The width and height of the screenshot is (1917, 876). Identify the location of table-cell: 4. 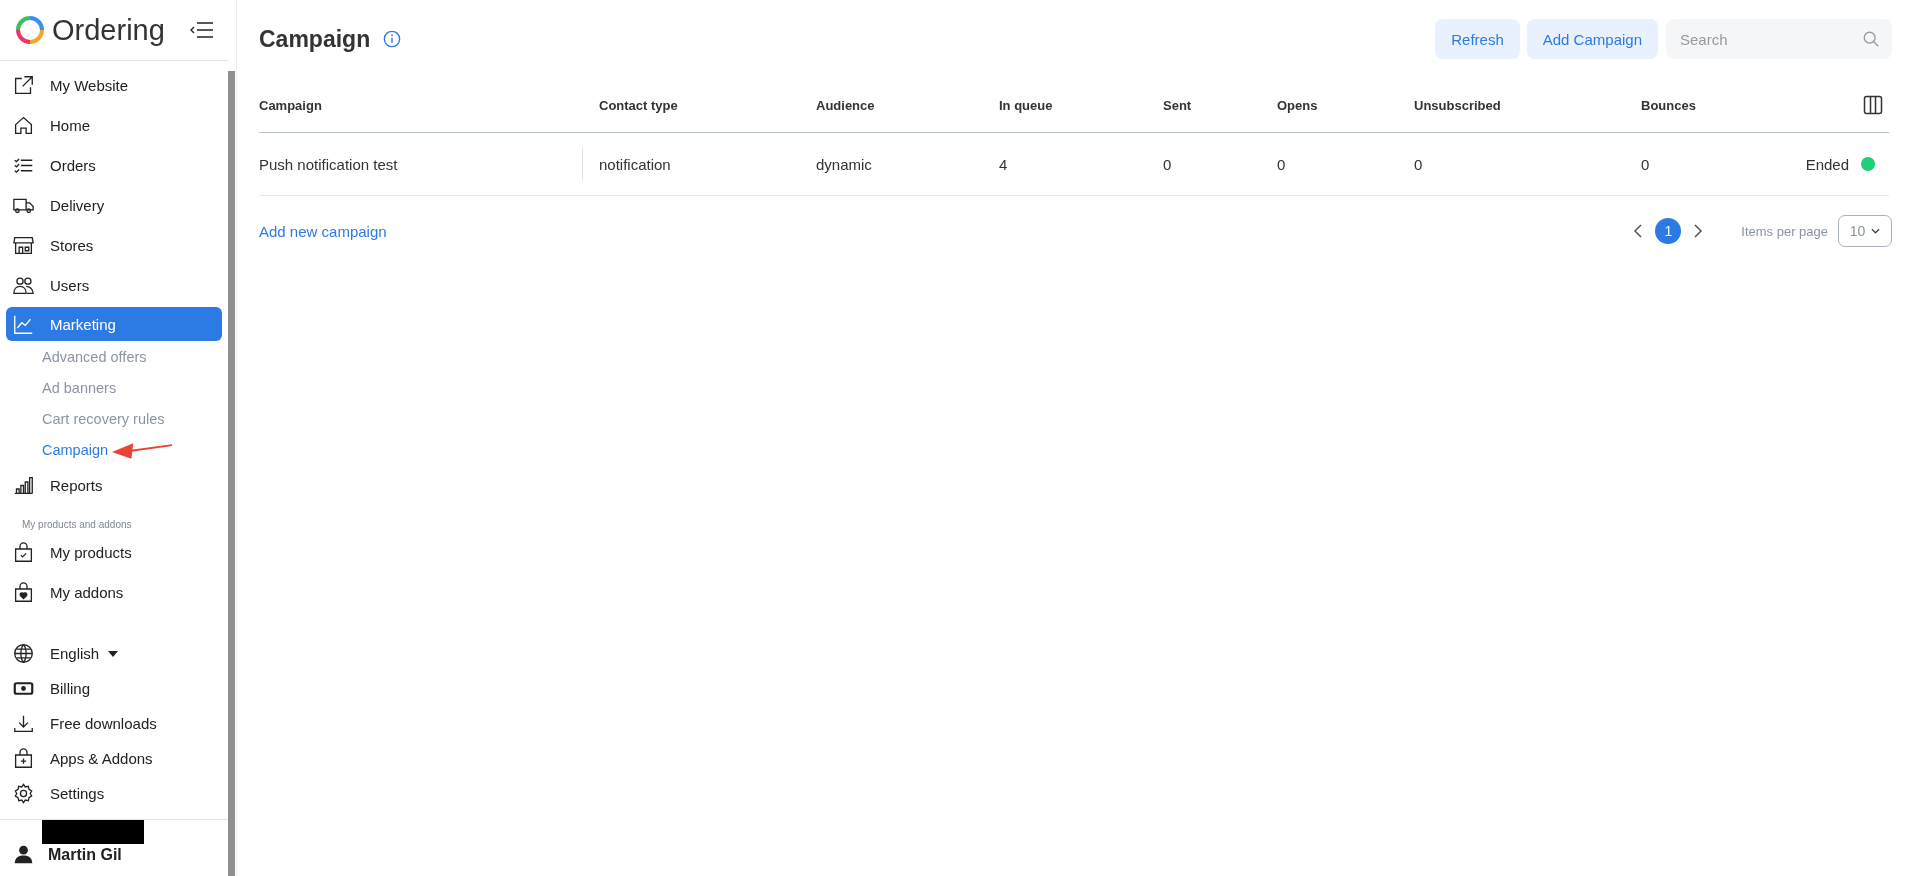
(1003, 164).